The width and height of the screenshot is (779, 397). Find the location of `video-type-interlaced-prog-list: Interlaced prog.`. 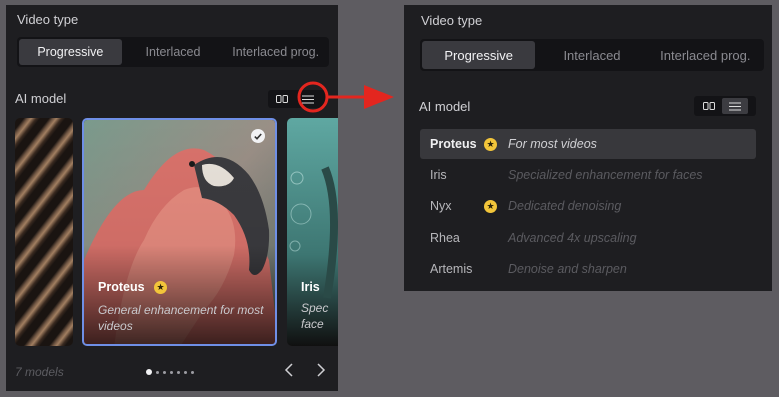

video-type-interlaced-prog-list: Interlaced prog. is located at coordinates (705, 55).